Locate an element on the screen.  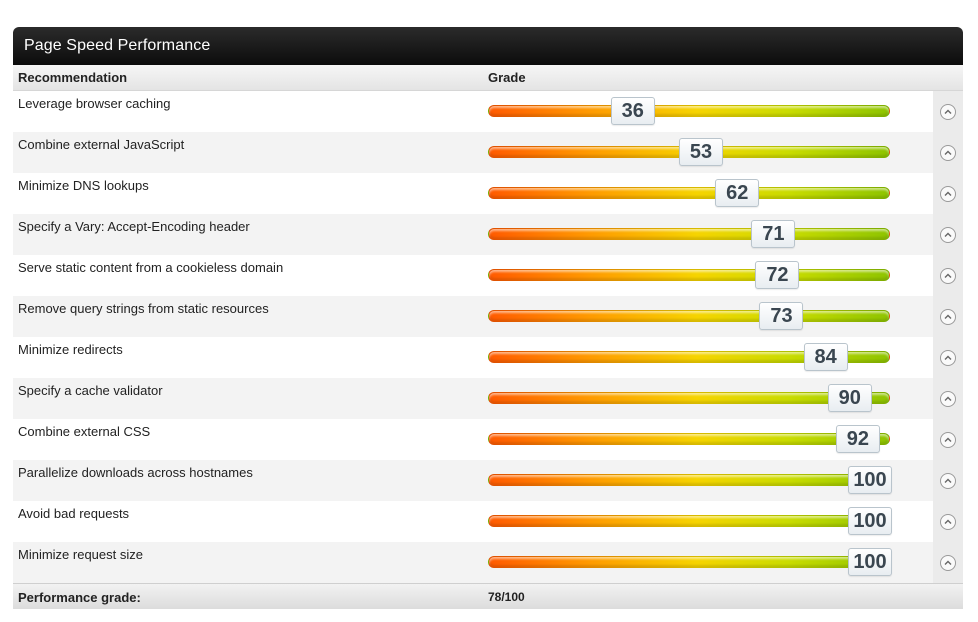
table-row: Combine external JavaScript 53 is located at coordinates (488, 152).